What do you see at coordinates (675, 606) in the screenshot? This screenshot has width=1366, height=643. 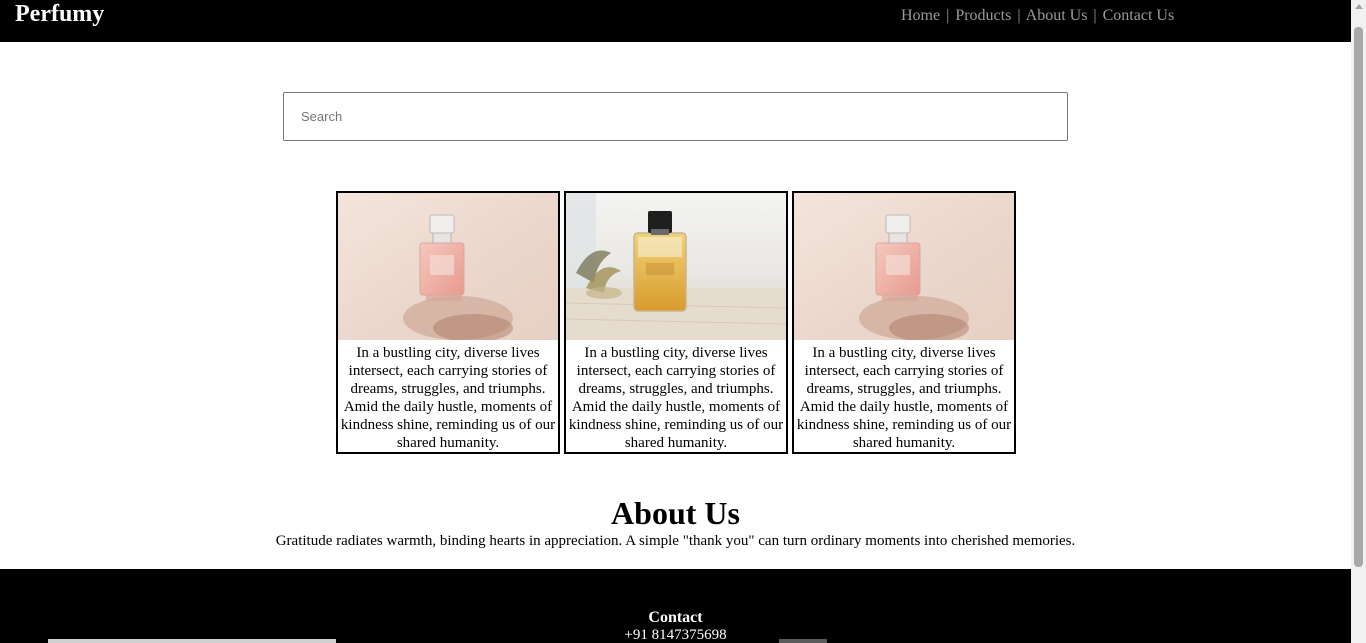 I see `footer: Contact +91 8147375698` at bounding box center [675, 606].